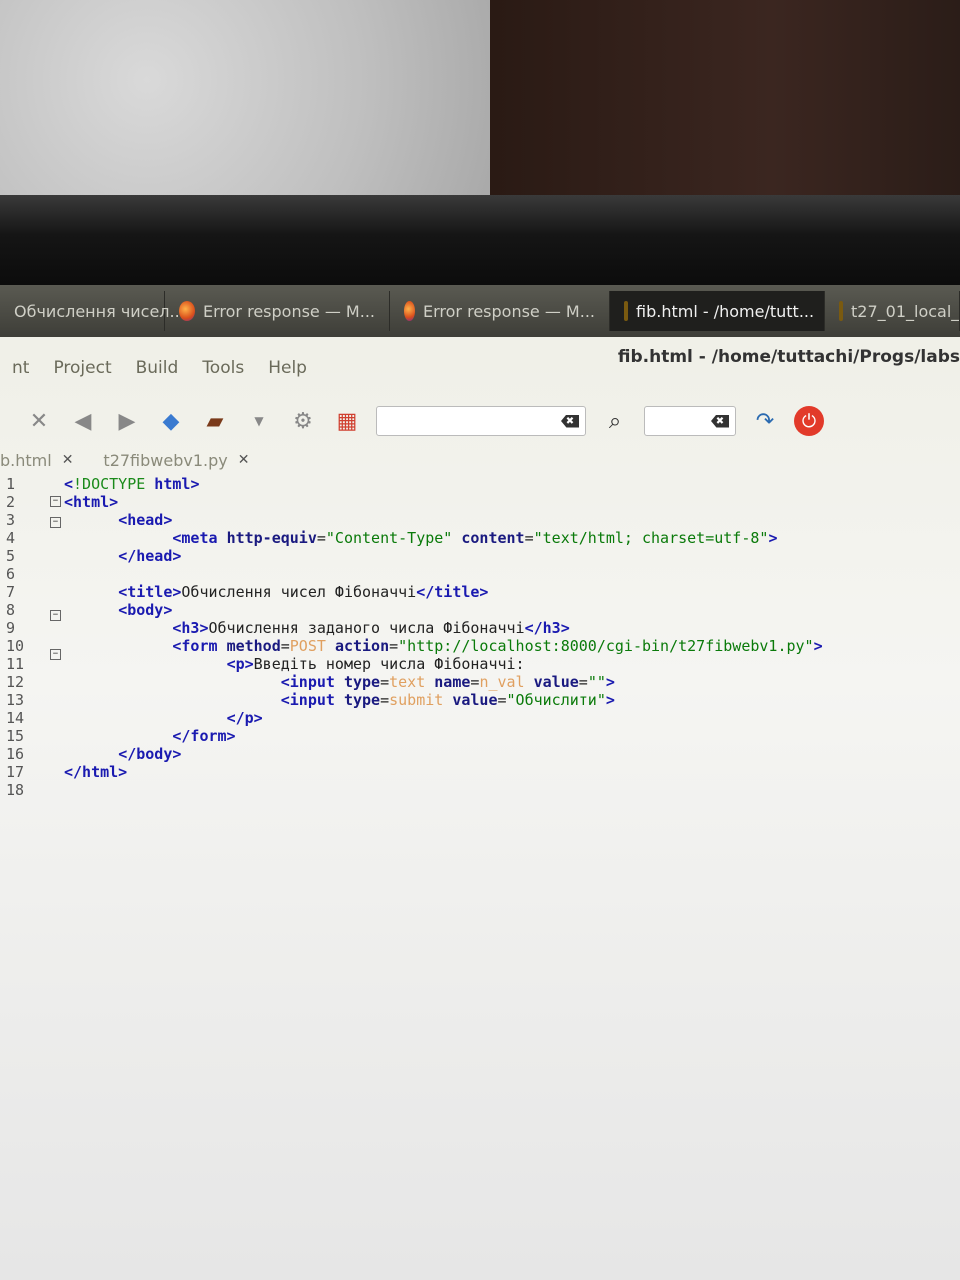 The width and height of the screenshot is (960, 1280). What do you see at coordinates (20, 637) in the screenshot?
I see `line-number-gutter: 1 2 3 4 5 6 7 8 9 10 11 12 13 14 15 16 17 18` at bounding box center [20, 637].